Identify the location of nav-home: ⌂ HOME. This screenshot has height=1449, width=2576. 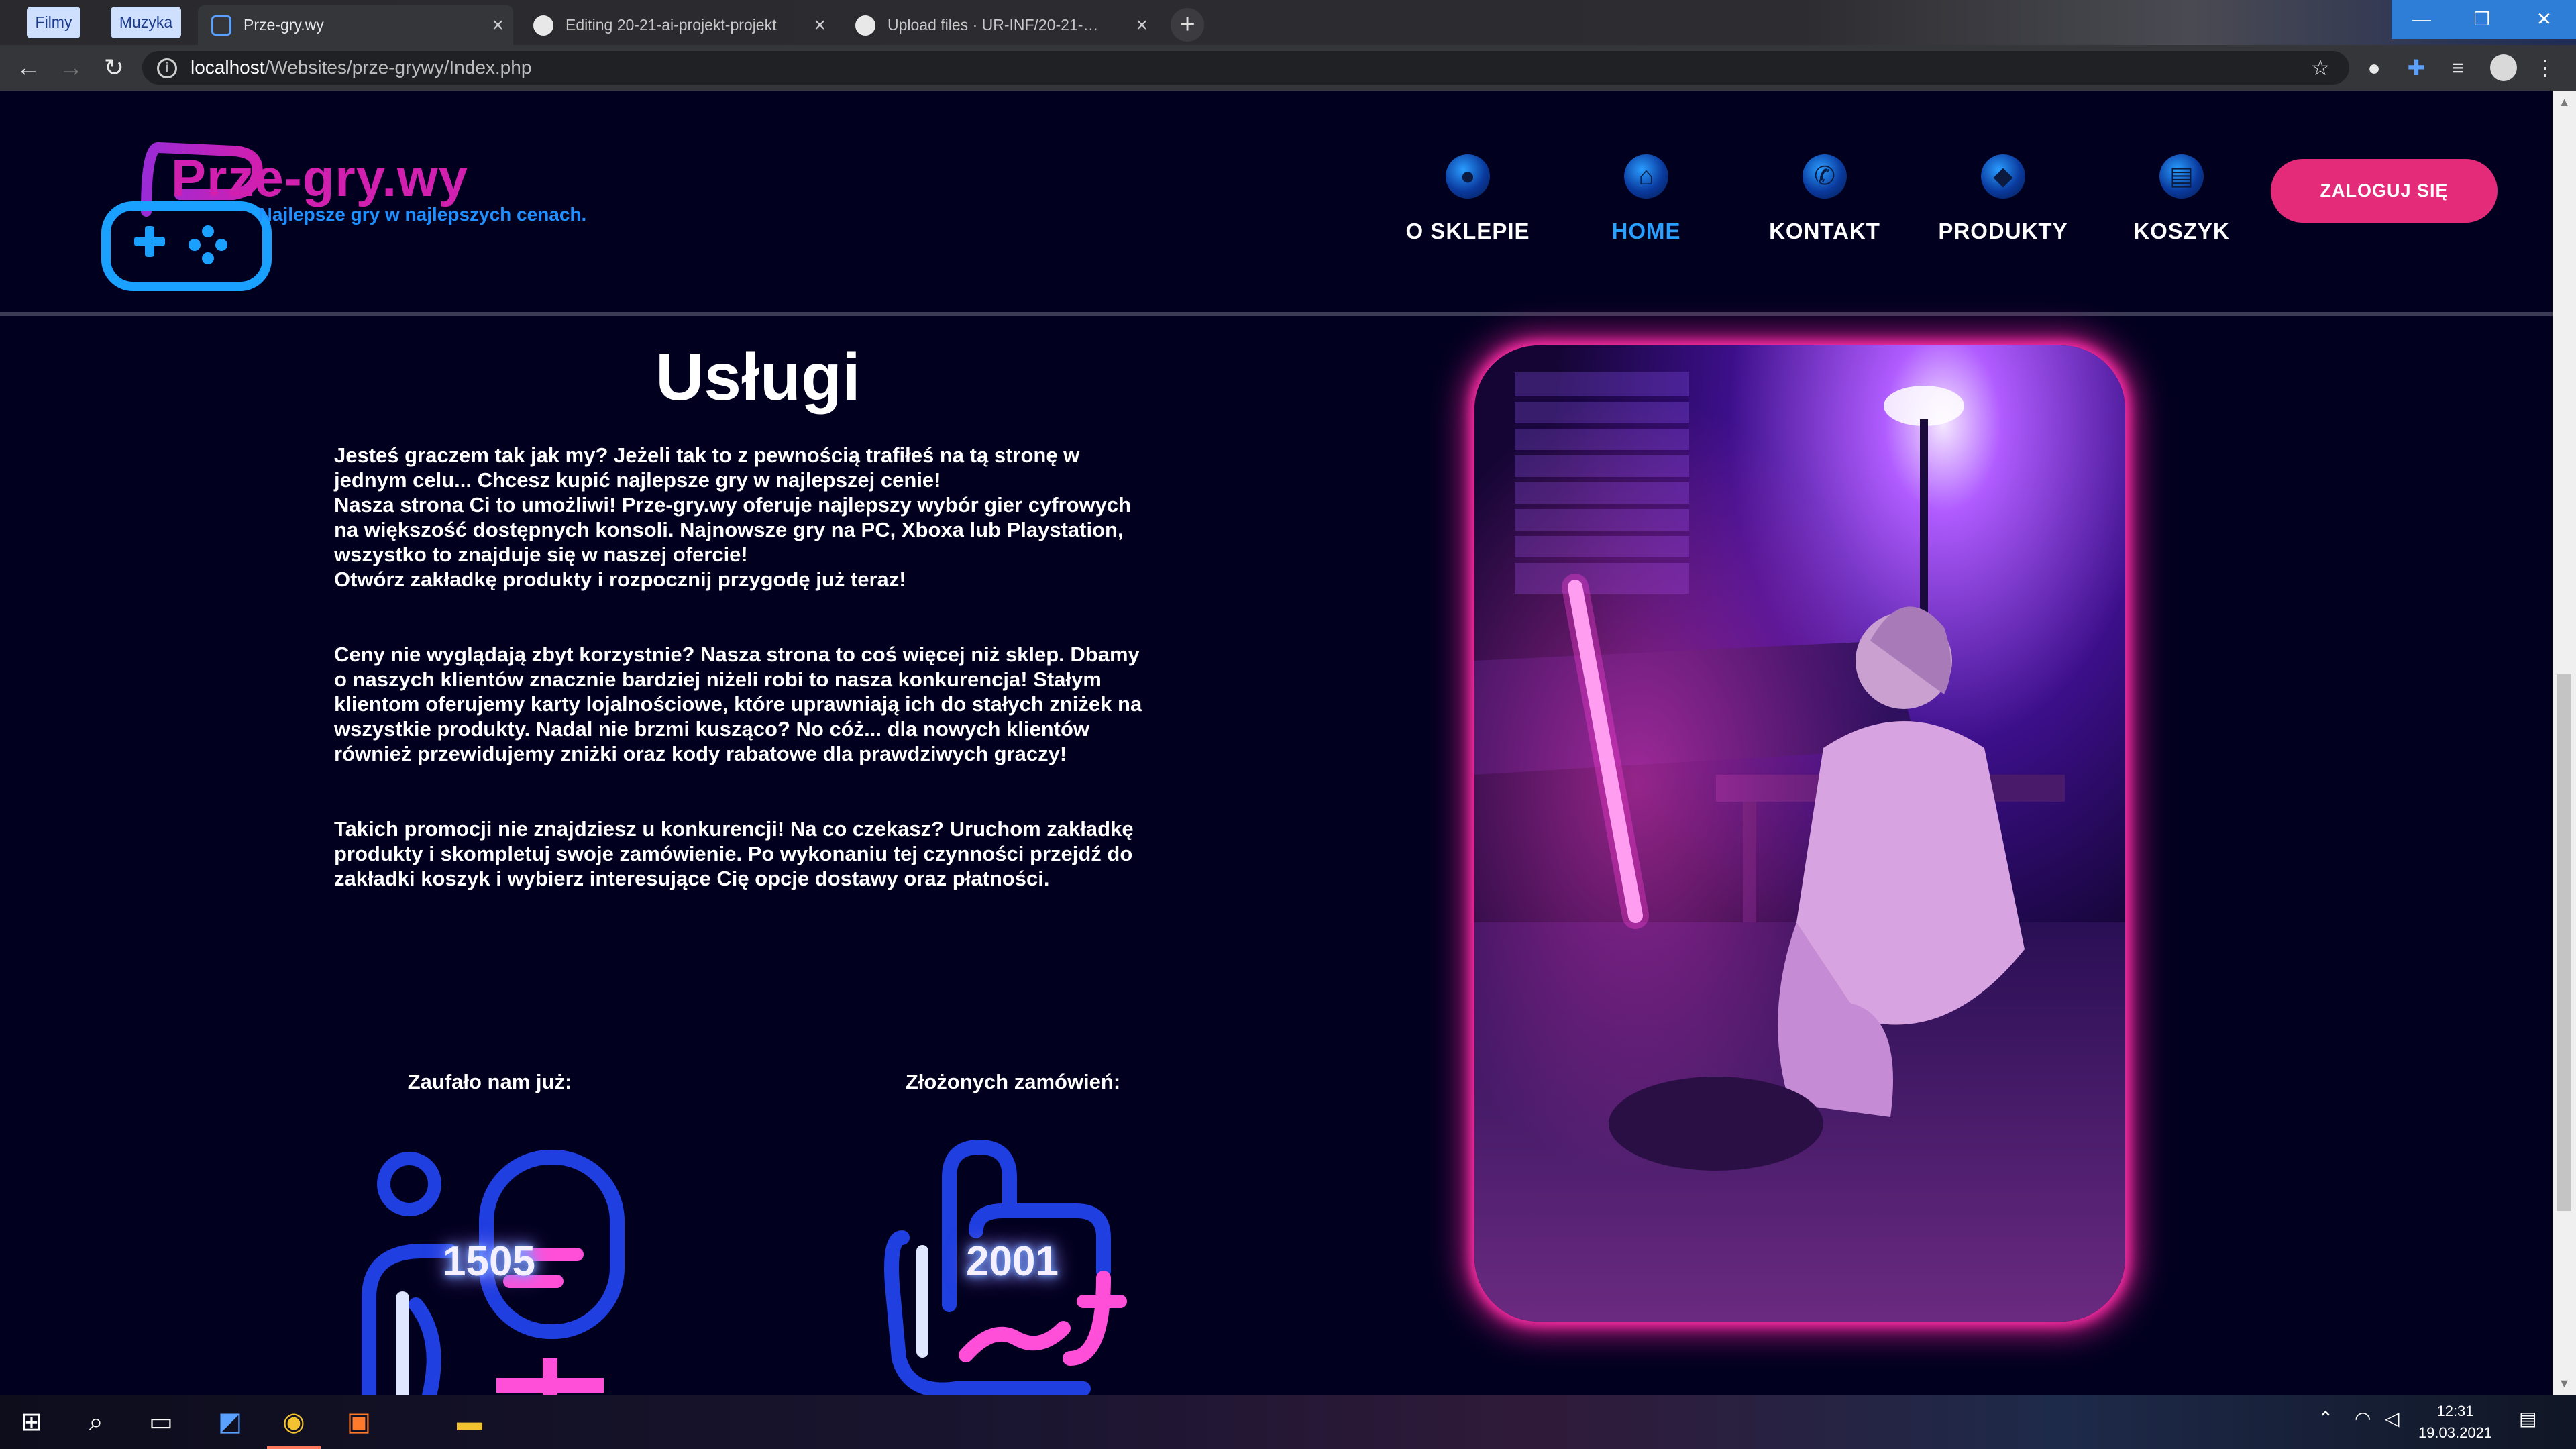
(1646, 204).